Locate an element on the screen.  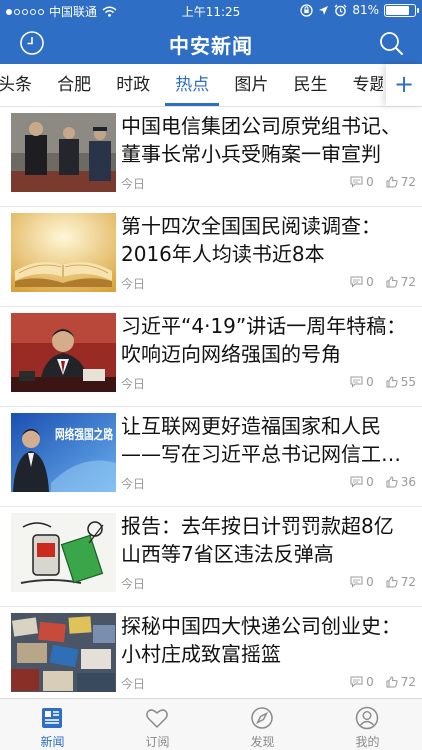
app-title: 中安新闻 is located at coordinates (211, 46).